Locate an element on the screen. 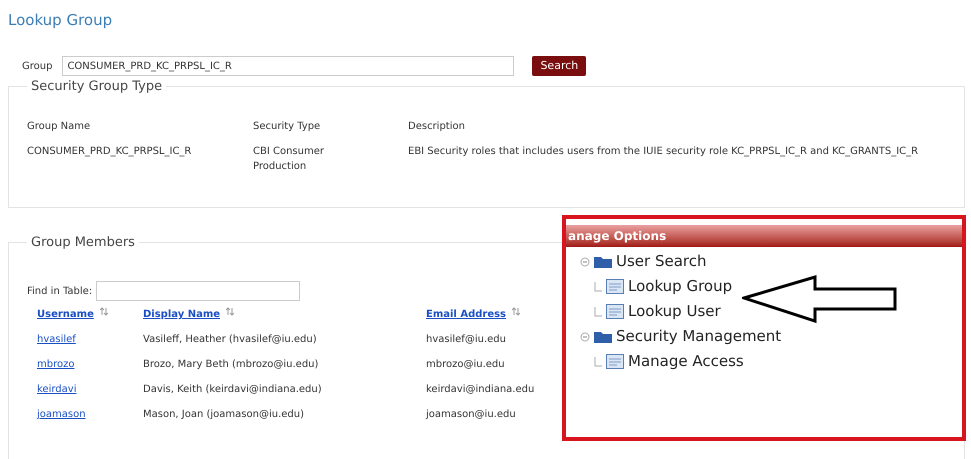 Image resolution: width=971 pixels, height=459 pixels. column-header: Security Type is located at coordinates (287, 127).